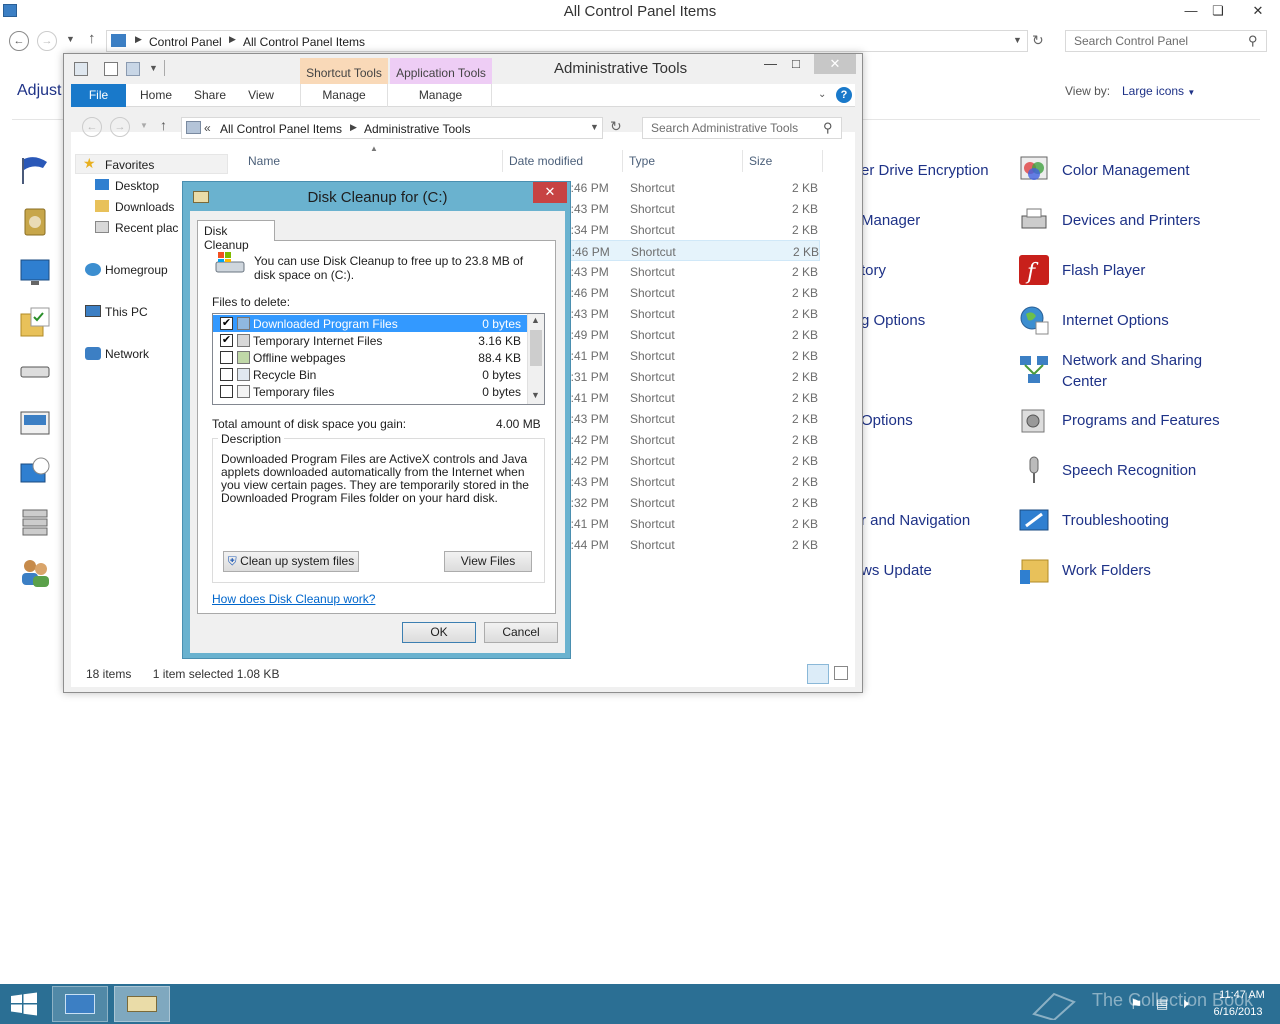 This screenshot has height=1024, width=1280. What do you see at coordinates (304, 42) in the screenshot?
I see `breadcrumb-all-items: All Control Panel Items` at bounding box center [304, 42].